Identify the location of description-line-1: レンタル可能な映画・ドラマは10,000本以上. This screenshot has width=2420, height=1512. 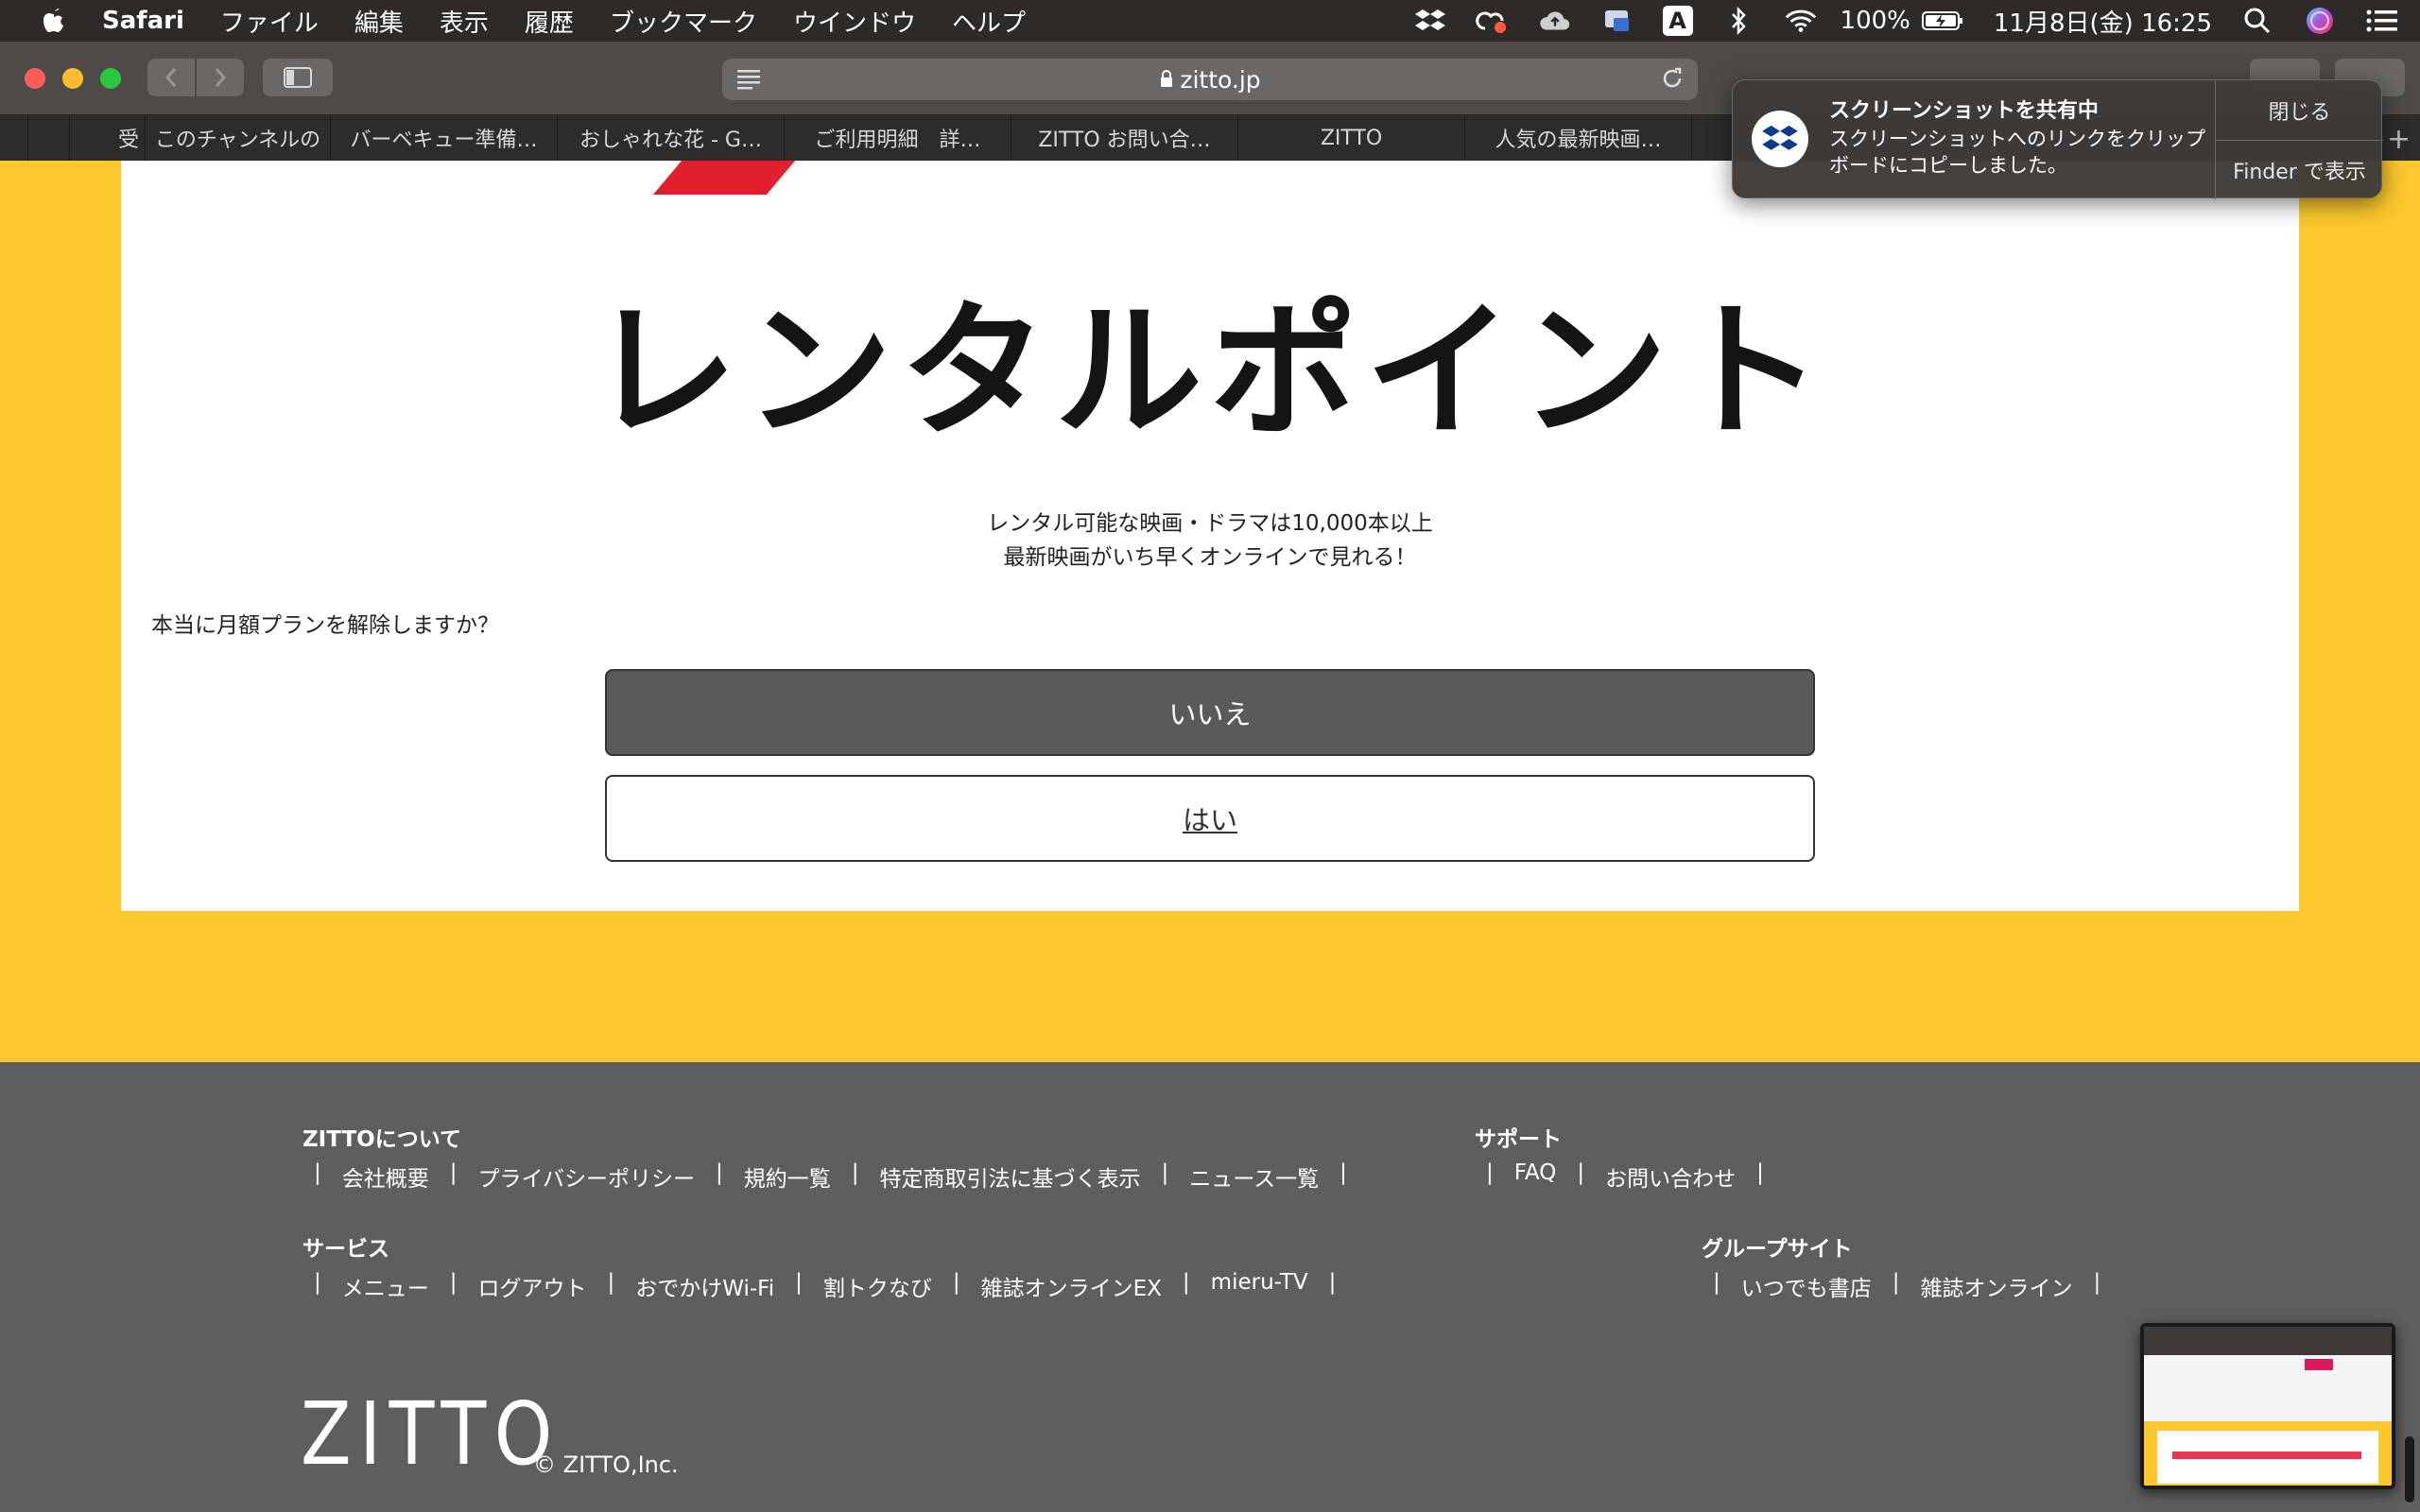
(1210, 523).